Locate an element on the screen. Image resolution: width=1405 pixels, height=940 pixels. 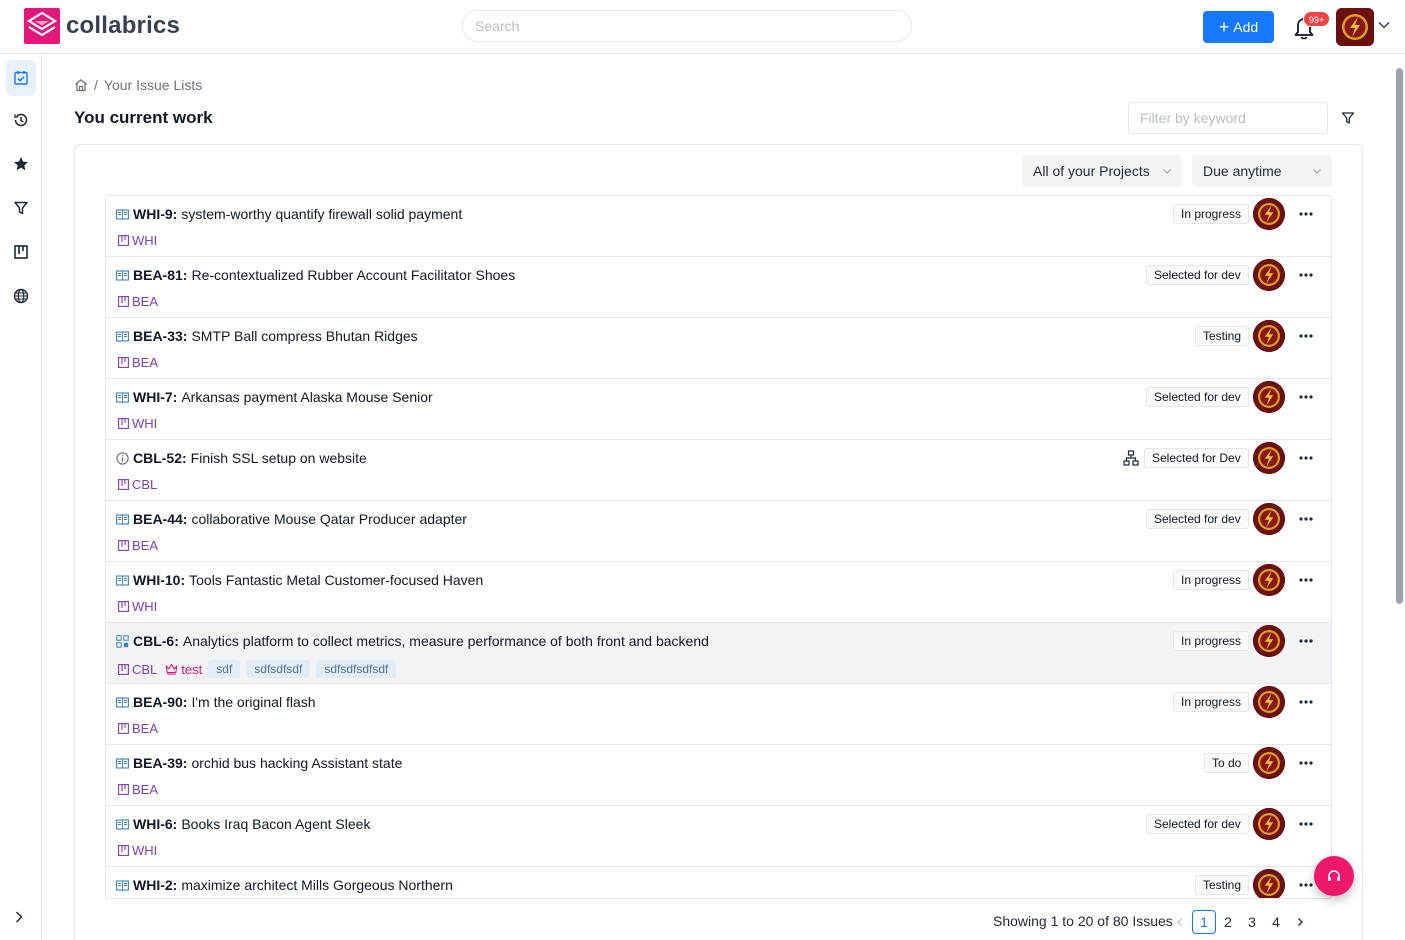
brand-logo: collabrics is located at coordinates (102, 26).